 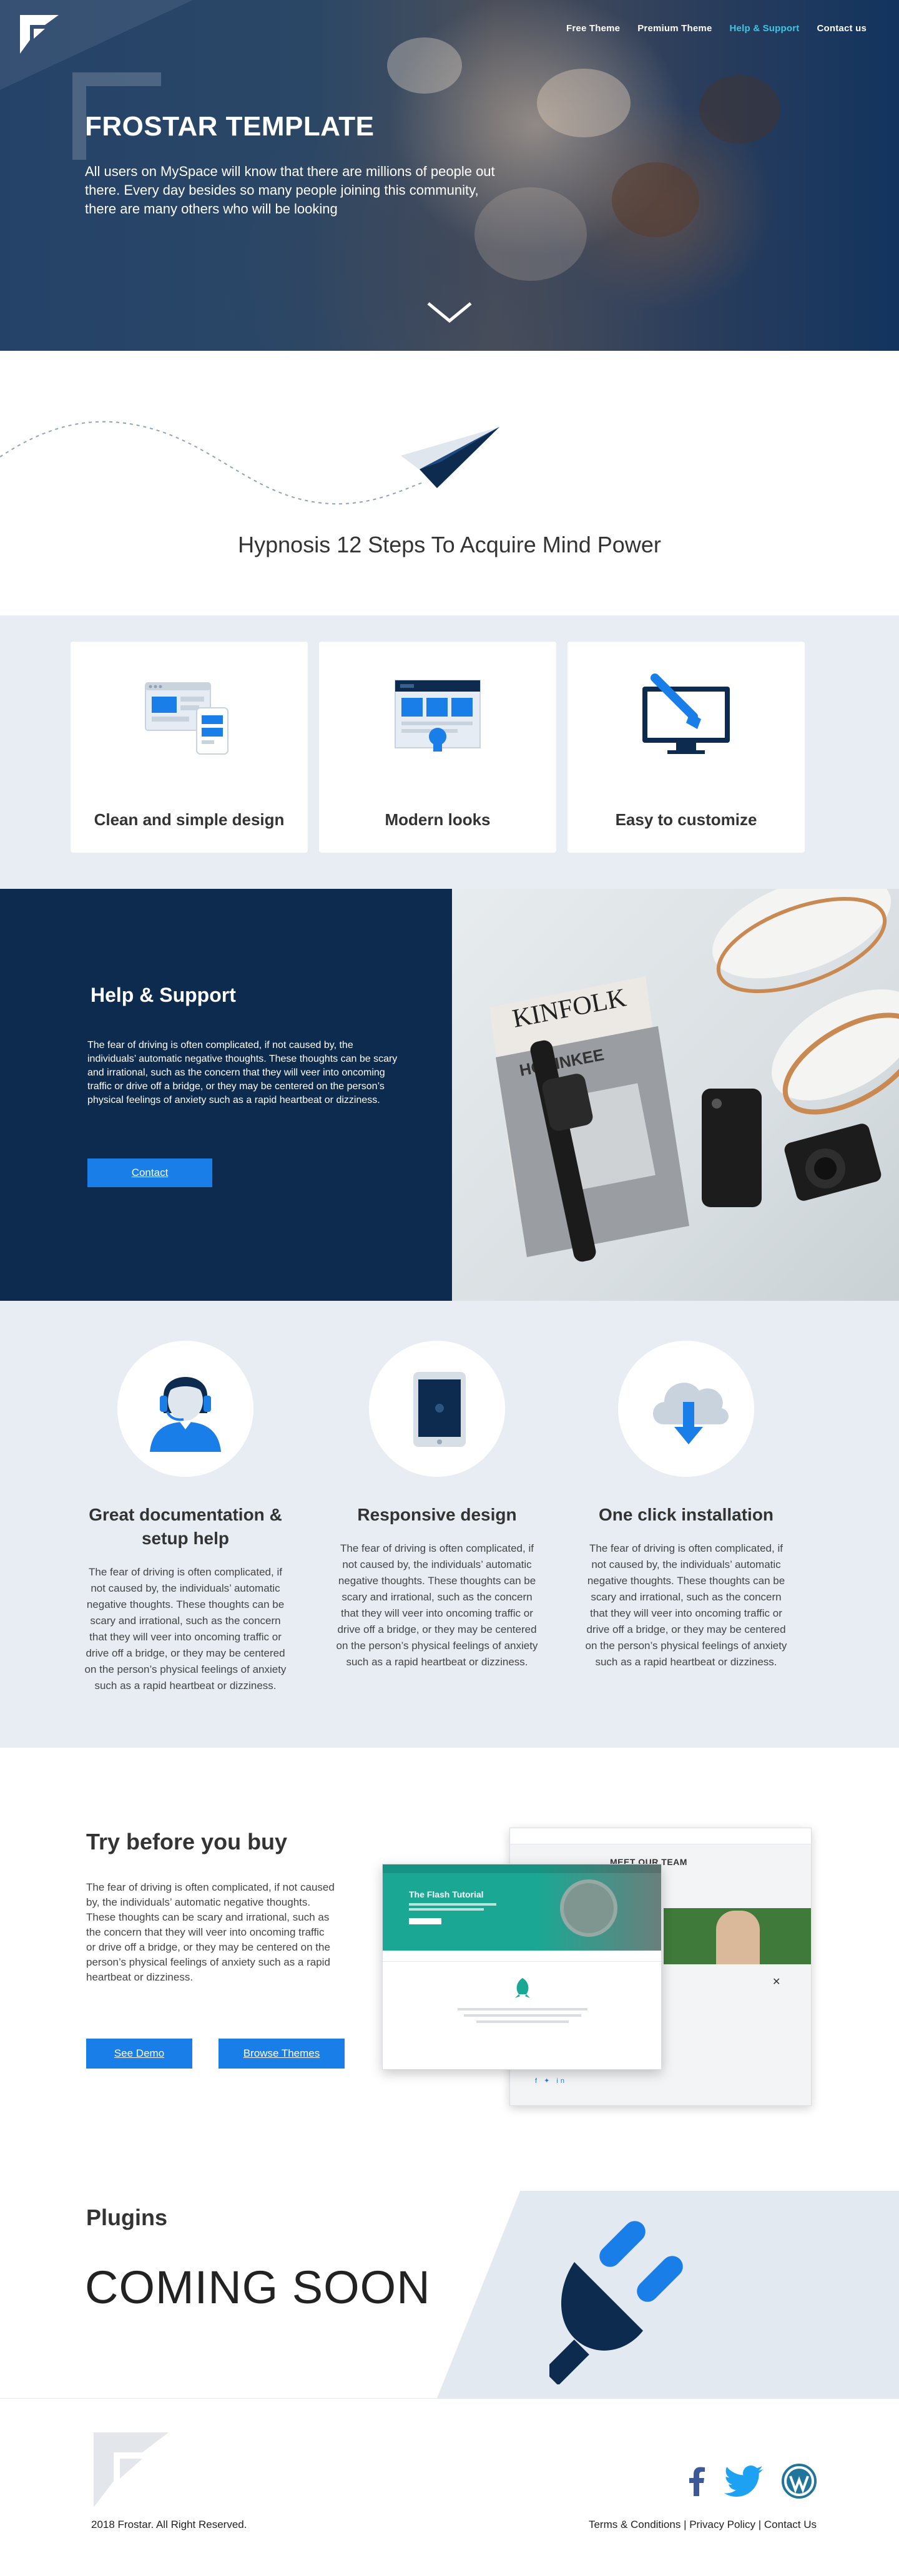 I want to click on theme-preview-front: The Flash Tutorial, so click(x=522, y=1967).